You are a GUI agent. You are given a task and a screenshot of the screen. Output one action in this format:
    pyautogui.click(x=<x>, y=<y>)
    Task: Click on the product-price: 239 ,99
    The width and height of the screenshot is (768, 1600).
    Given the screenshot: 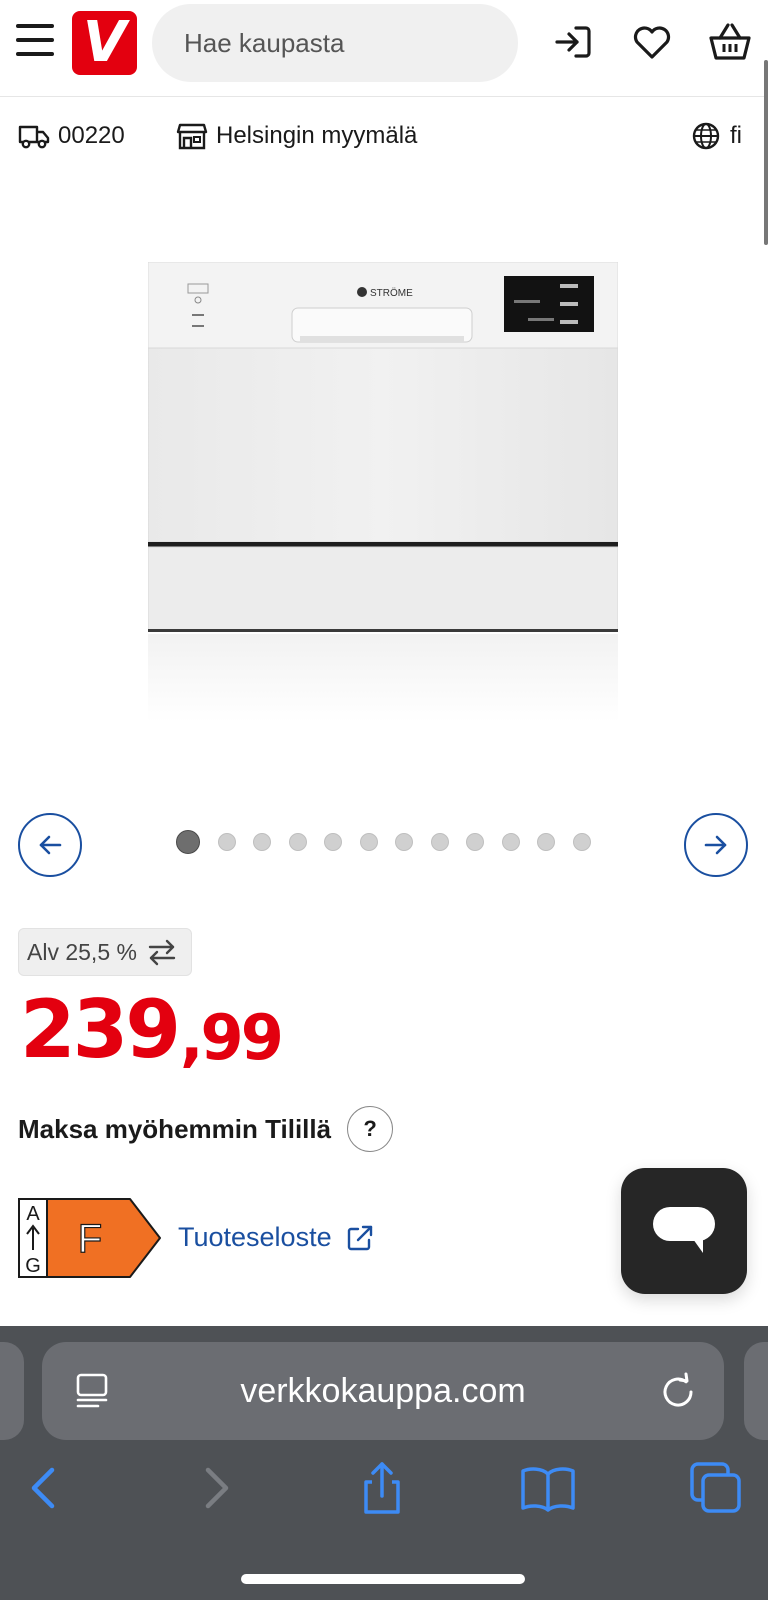 What is the action you would take?
    pyautogui.click(x=152, y=1029)
    